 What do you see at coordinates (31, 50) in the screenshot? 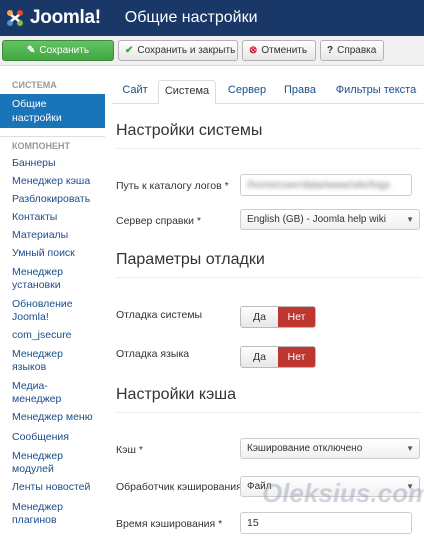
I see `edit-icon: ✎` at bounding box center [31, 50].